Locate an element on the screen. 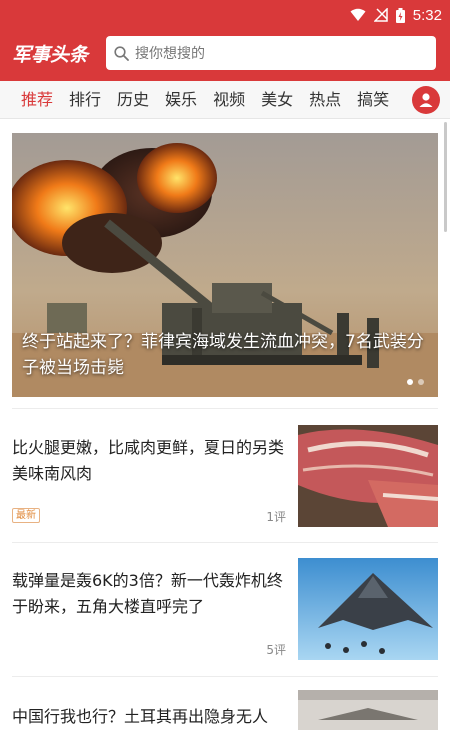 Image resolution: width=450 pixels, height=730 pixels. drone-image is located at coordinates (368, 710).